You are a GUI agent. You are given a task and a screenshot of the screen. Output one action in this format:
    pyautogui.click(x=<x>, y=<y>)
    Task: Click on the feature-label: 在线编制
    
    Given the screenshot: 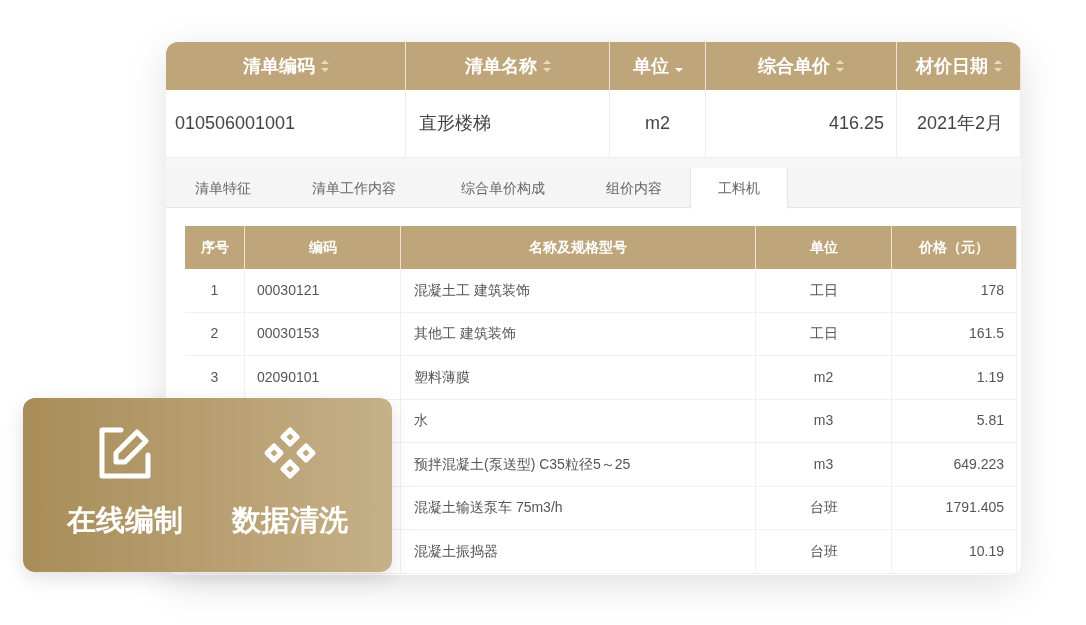 What is the action you would take?
    pyautogui.click(x=125, y=521)
    